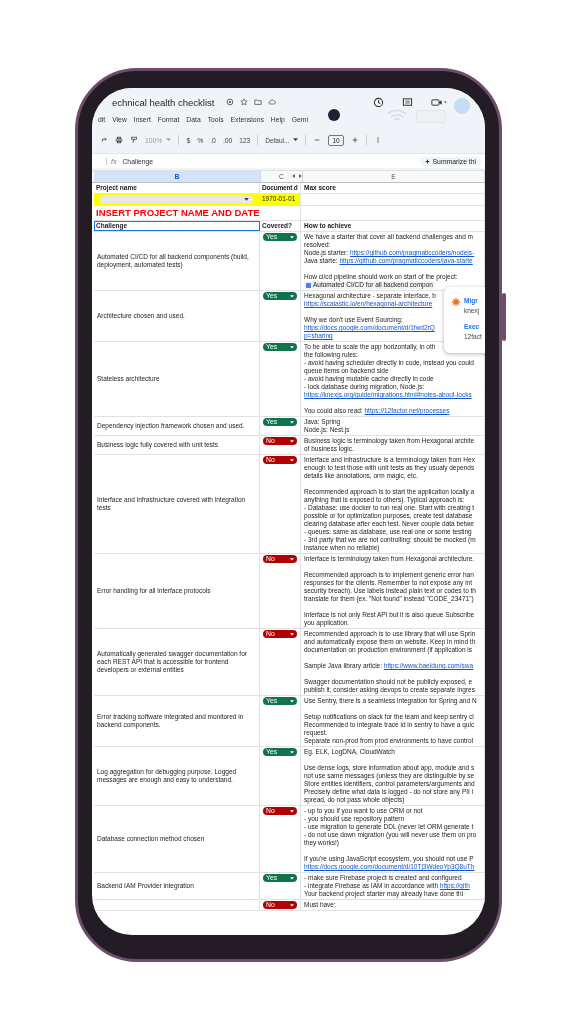  What do you see at coordinates (178, 212) in the screenshot?
I see `instruction-heading: INSERT PROJECT NAME AND DATE` at bounding box center [178, 212].